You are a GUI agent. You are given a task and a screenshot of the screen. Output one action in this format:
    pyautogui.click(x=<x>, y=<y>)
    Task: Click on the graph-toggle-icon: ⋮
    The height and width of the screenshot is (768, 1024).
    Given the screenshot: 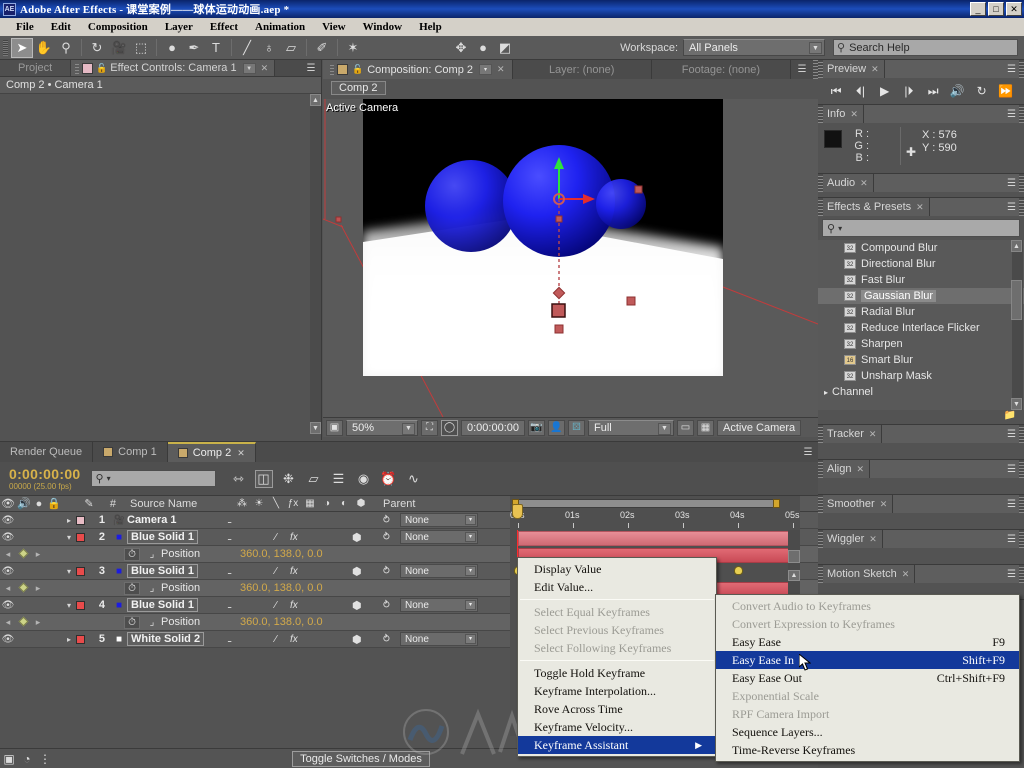 What is the action you would take?
    pyautogui.click(x=45, y=759)
    